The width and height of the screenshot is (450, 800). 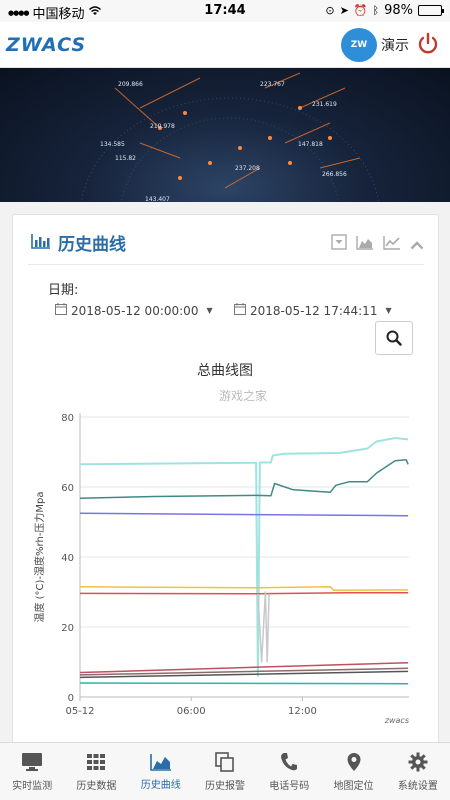 What do you see at coordinates (96, 762) in the screenshot?
I see `grid-icon` at bounding box center [96, 762].